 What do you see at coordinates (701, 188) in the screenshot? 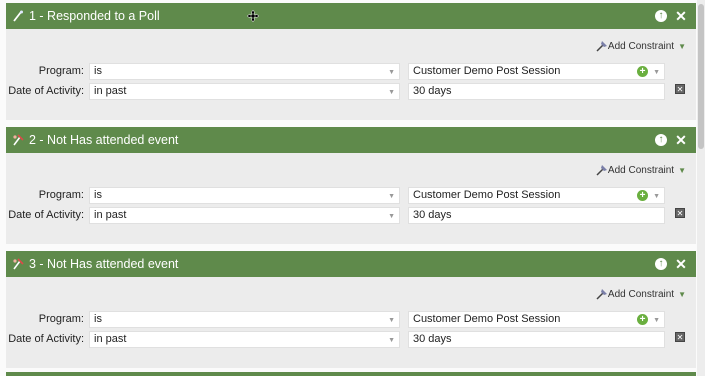
I see `scrollbar` at bounding box center [701, 188].